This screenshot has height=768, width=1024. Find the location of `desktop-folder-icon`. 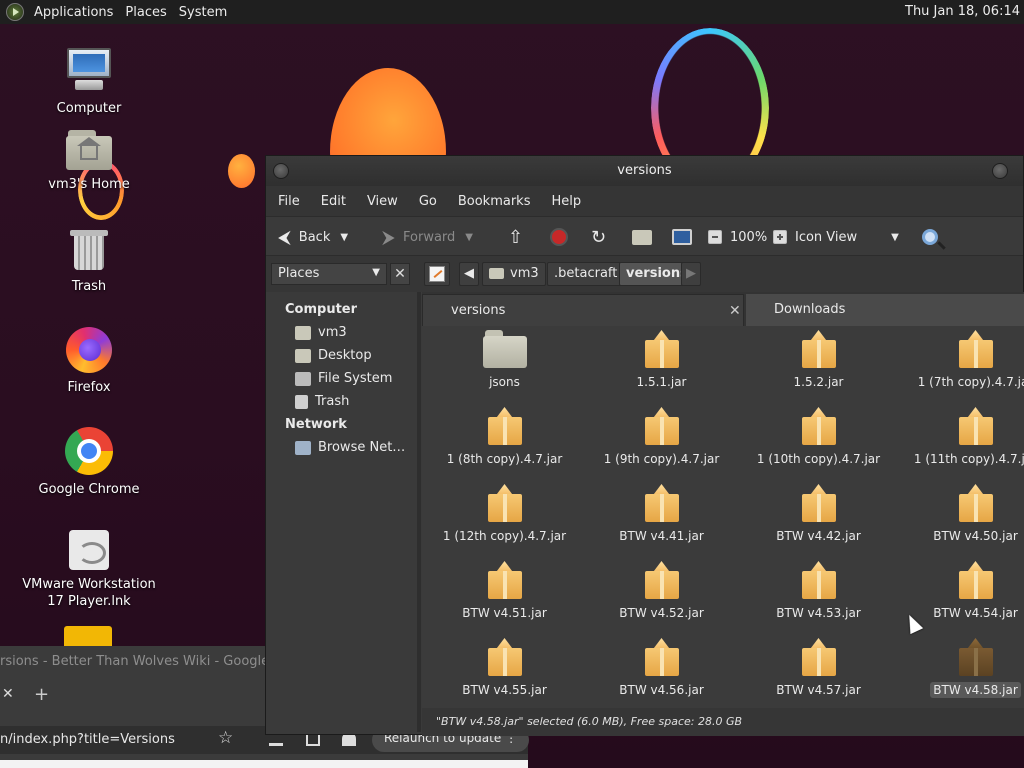

desktop-folder-icon is located at coordinates (303, 355).